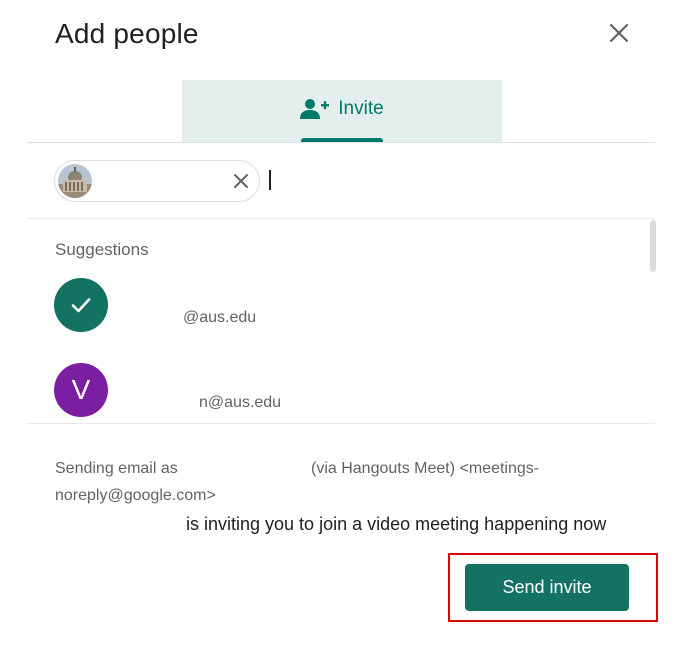  I want to click on send-invite-button: Send invite, so click(547, 587).